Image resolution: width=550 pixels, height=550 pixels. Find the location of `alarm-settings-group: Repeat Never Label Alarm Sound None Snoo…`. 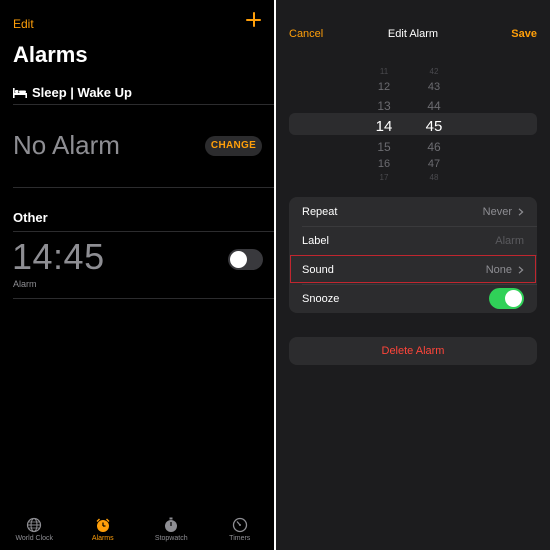

alarm-settings-group: Repeat Never Label Alarm Sound None Snoo… is located at coordinates (413, 255).